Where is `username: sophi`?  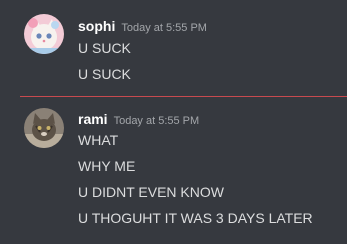
username: sophi is located at coordinates (96, 26).